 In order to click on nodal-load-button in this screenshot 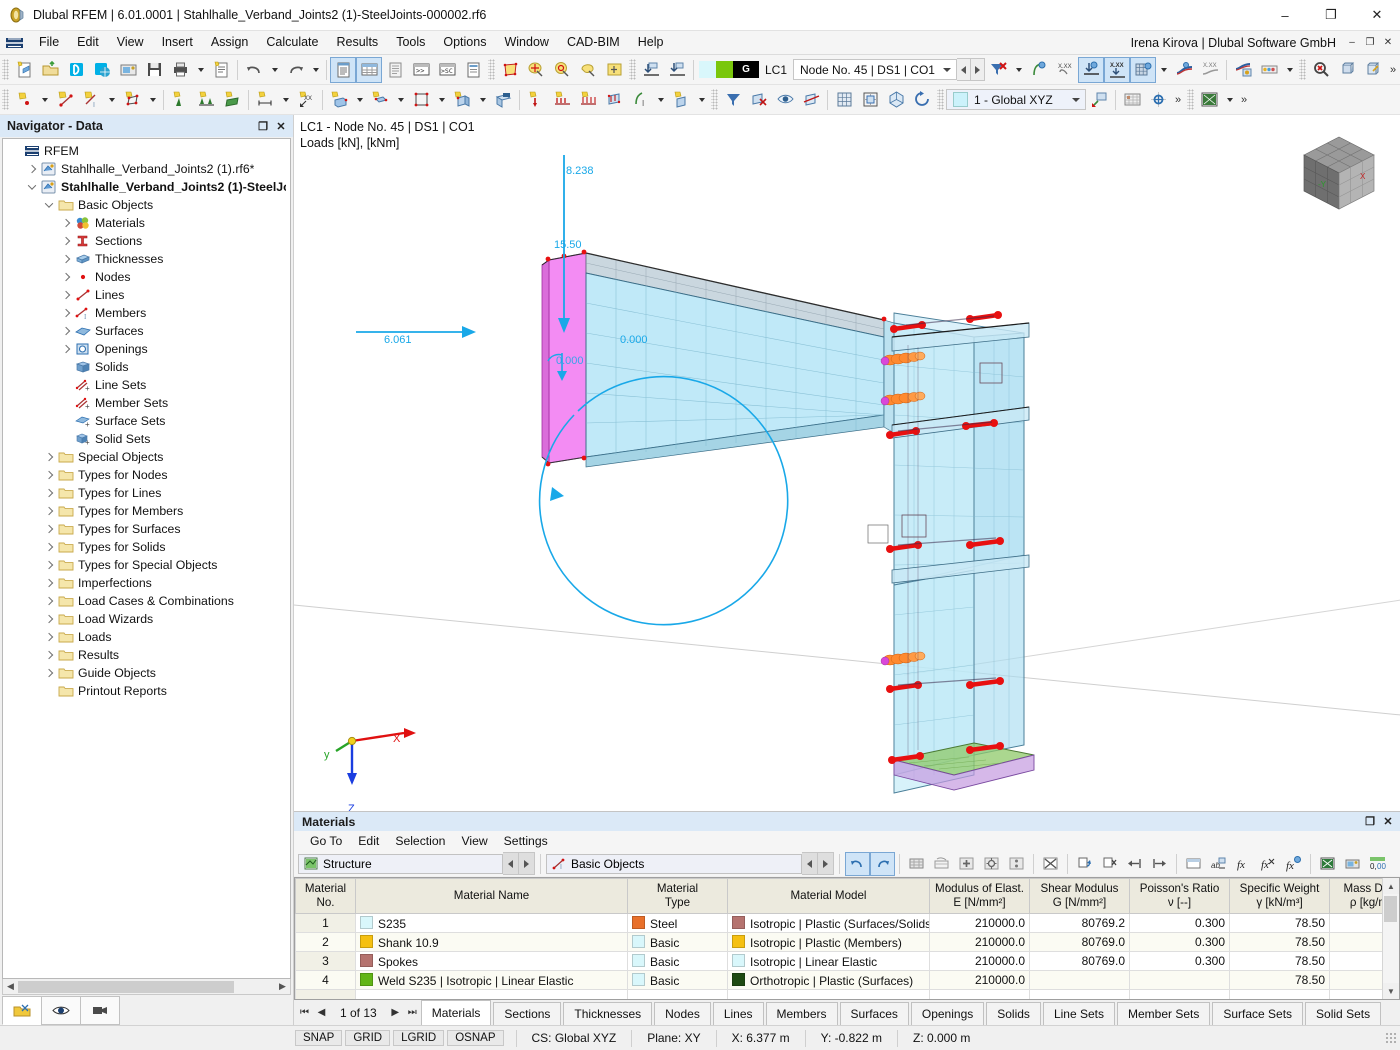, I will do `click(536, 100)`.